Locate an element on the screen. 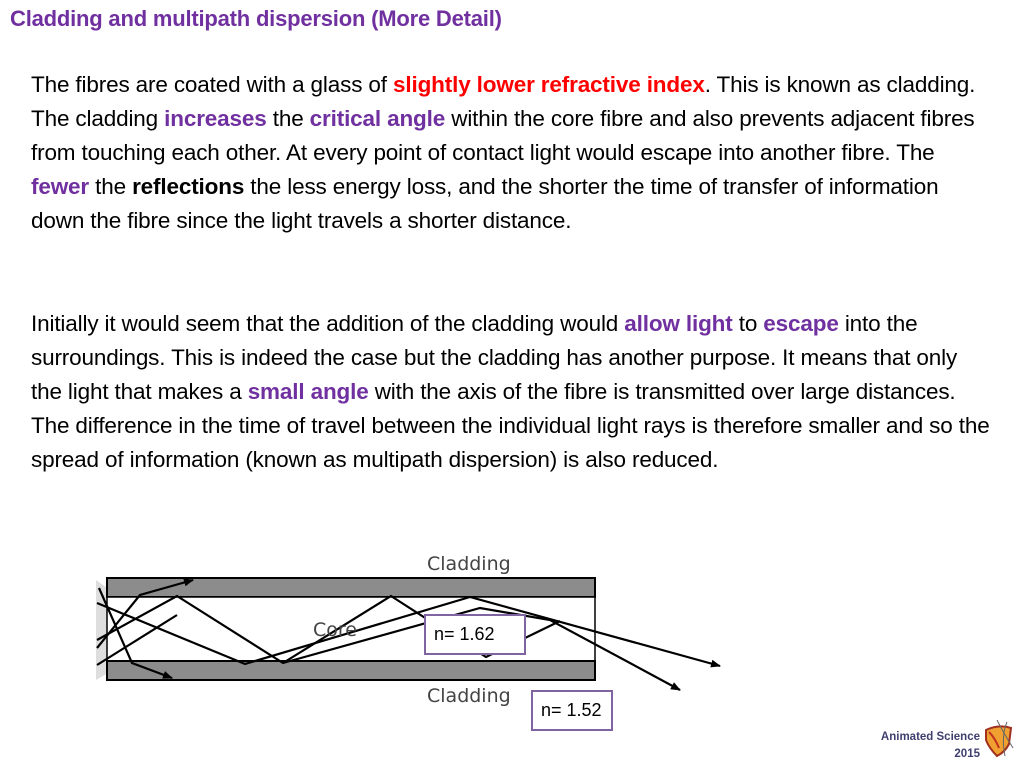 The width and height of the screenshot is (1024, 768). cladding-bottom is located at coordinates (351, 670).